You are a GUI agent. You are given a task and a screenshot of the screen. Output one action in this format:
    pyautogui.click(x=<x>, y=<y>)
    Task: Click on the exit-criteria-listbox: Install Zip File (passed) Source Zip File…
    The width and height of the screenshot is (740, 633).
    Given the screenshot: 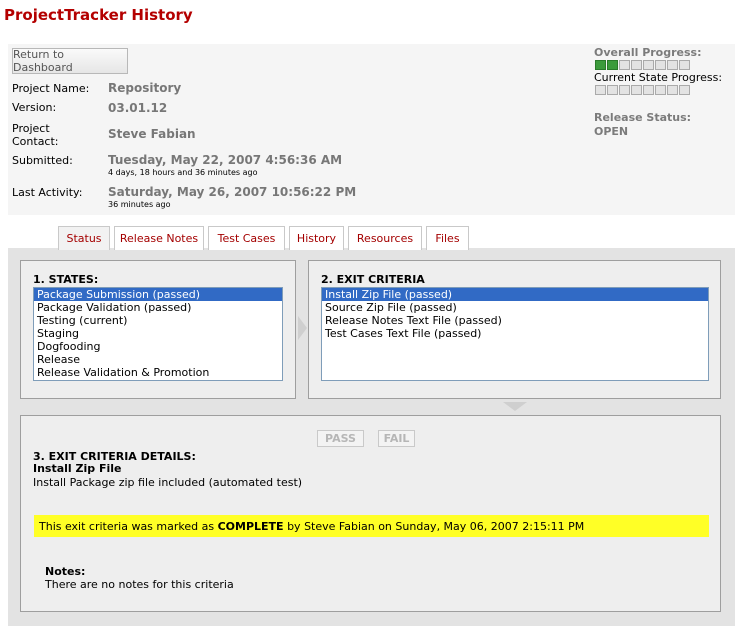 What is the action you would take?
    pyautogui.click(x=515, y=334)
    